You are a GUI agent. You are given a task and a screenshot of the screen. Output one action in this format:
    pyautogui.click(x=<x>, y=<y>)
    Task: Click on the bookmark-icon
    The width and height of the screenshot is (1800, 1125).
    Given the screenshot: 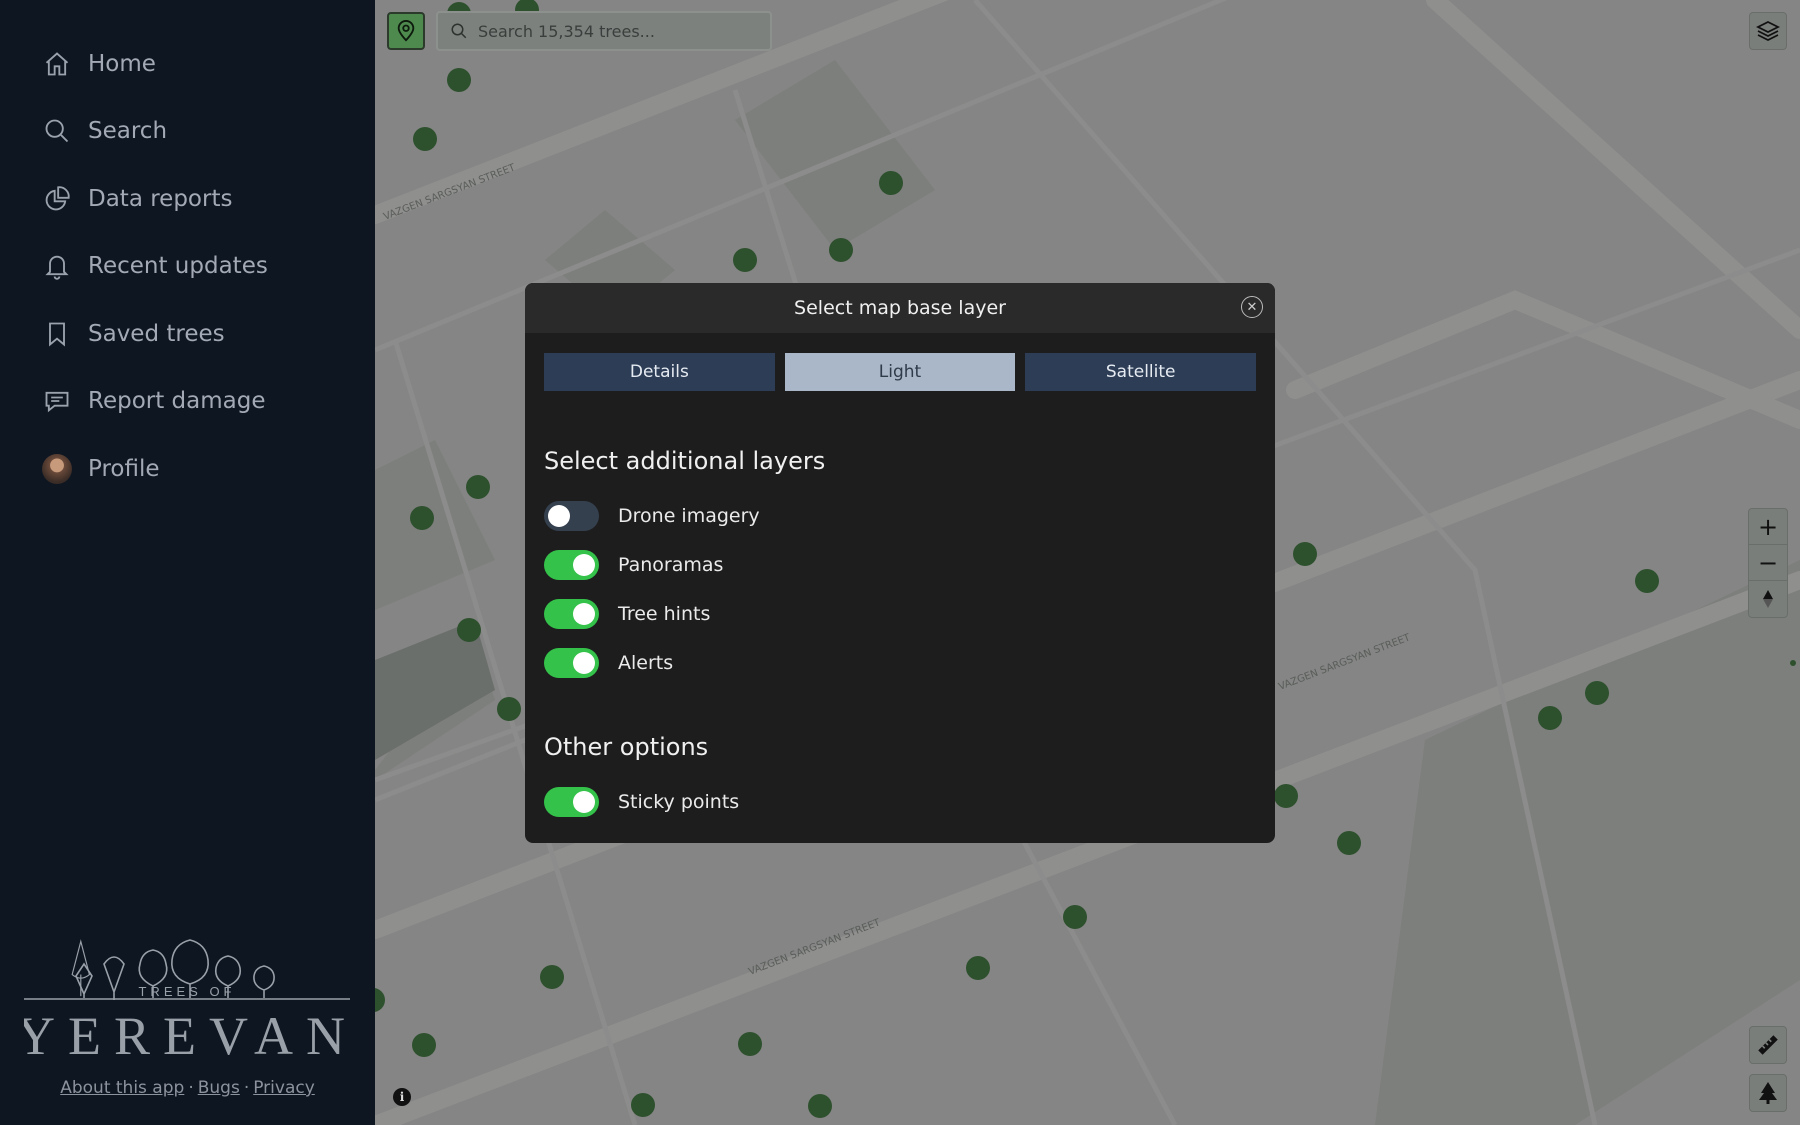 What is the action you would take?
    pyautogui.click(x=57, y=334)
    